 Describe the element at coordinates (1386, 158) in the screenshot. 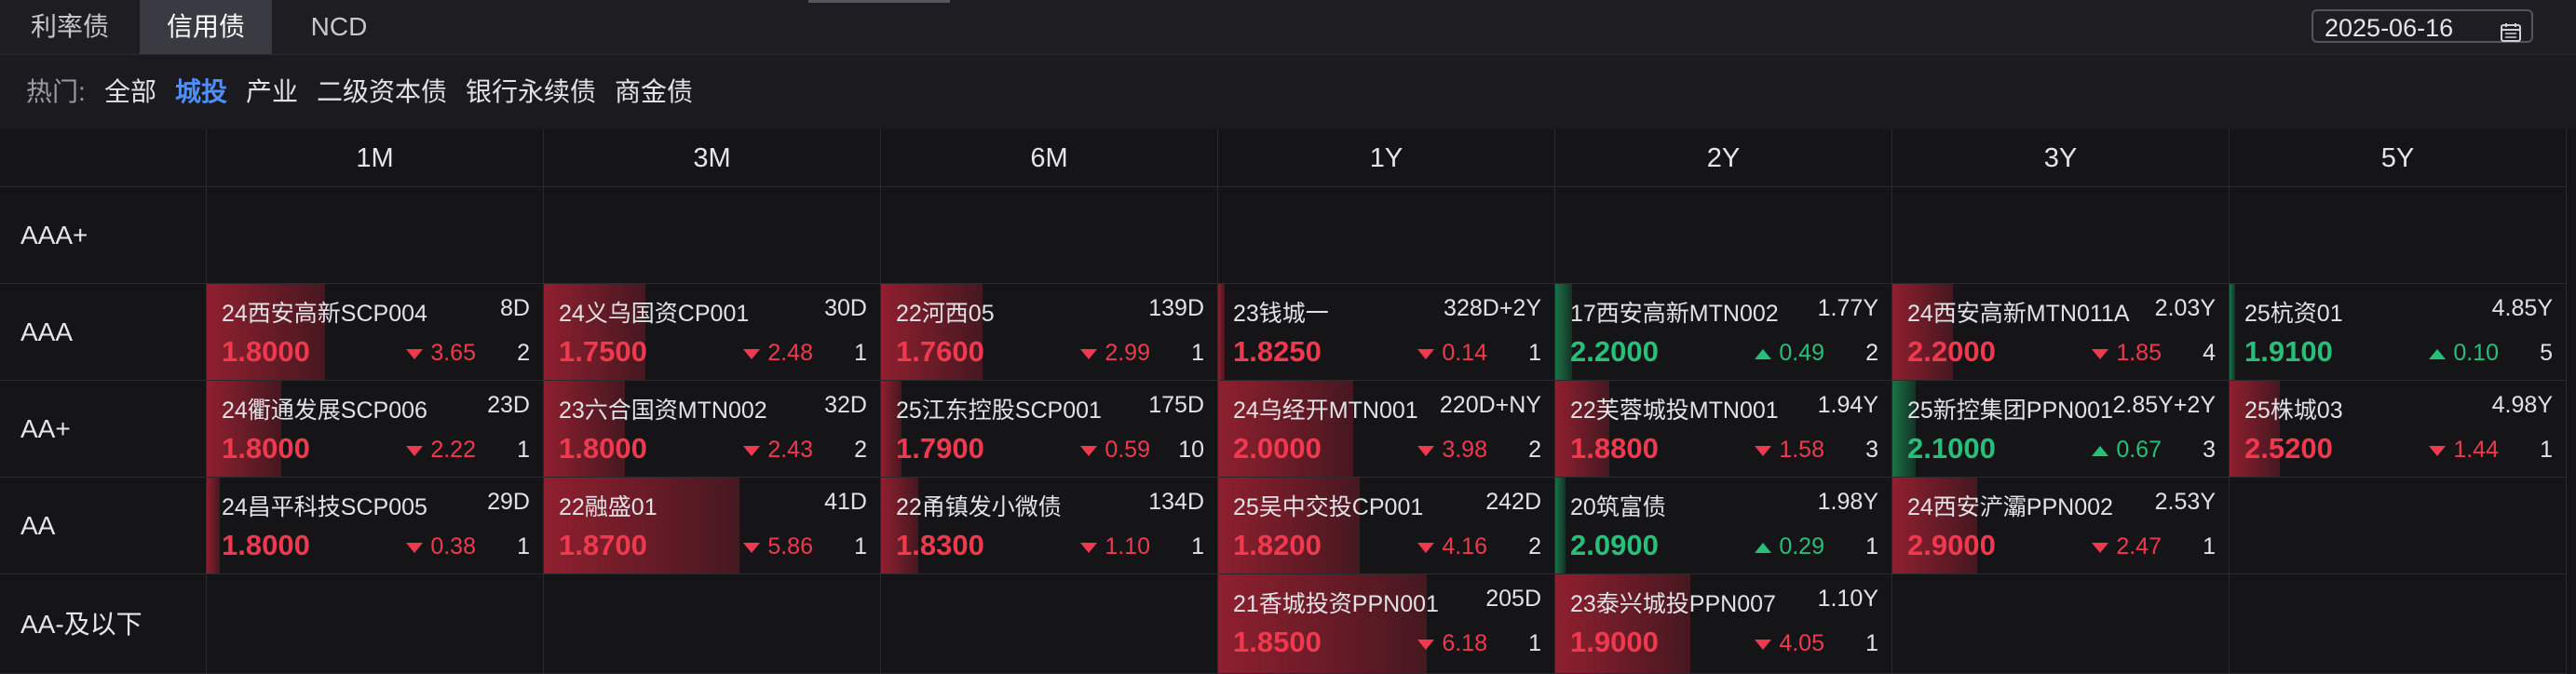

I see `column-header-1y: 1Y` at that location.